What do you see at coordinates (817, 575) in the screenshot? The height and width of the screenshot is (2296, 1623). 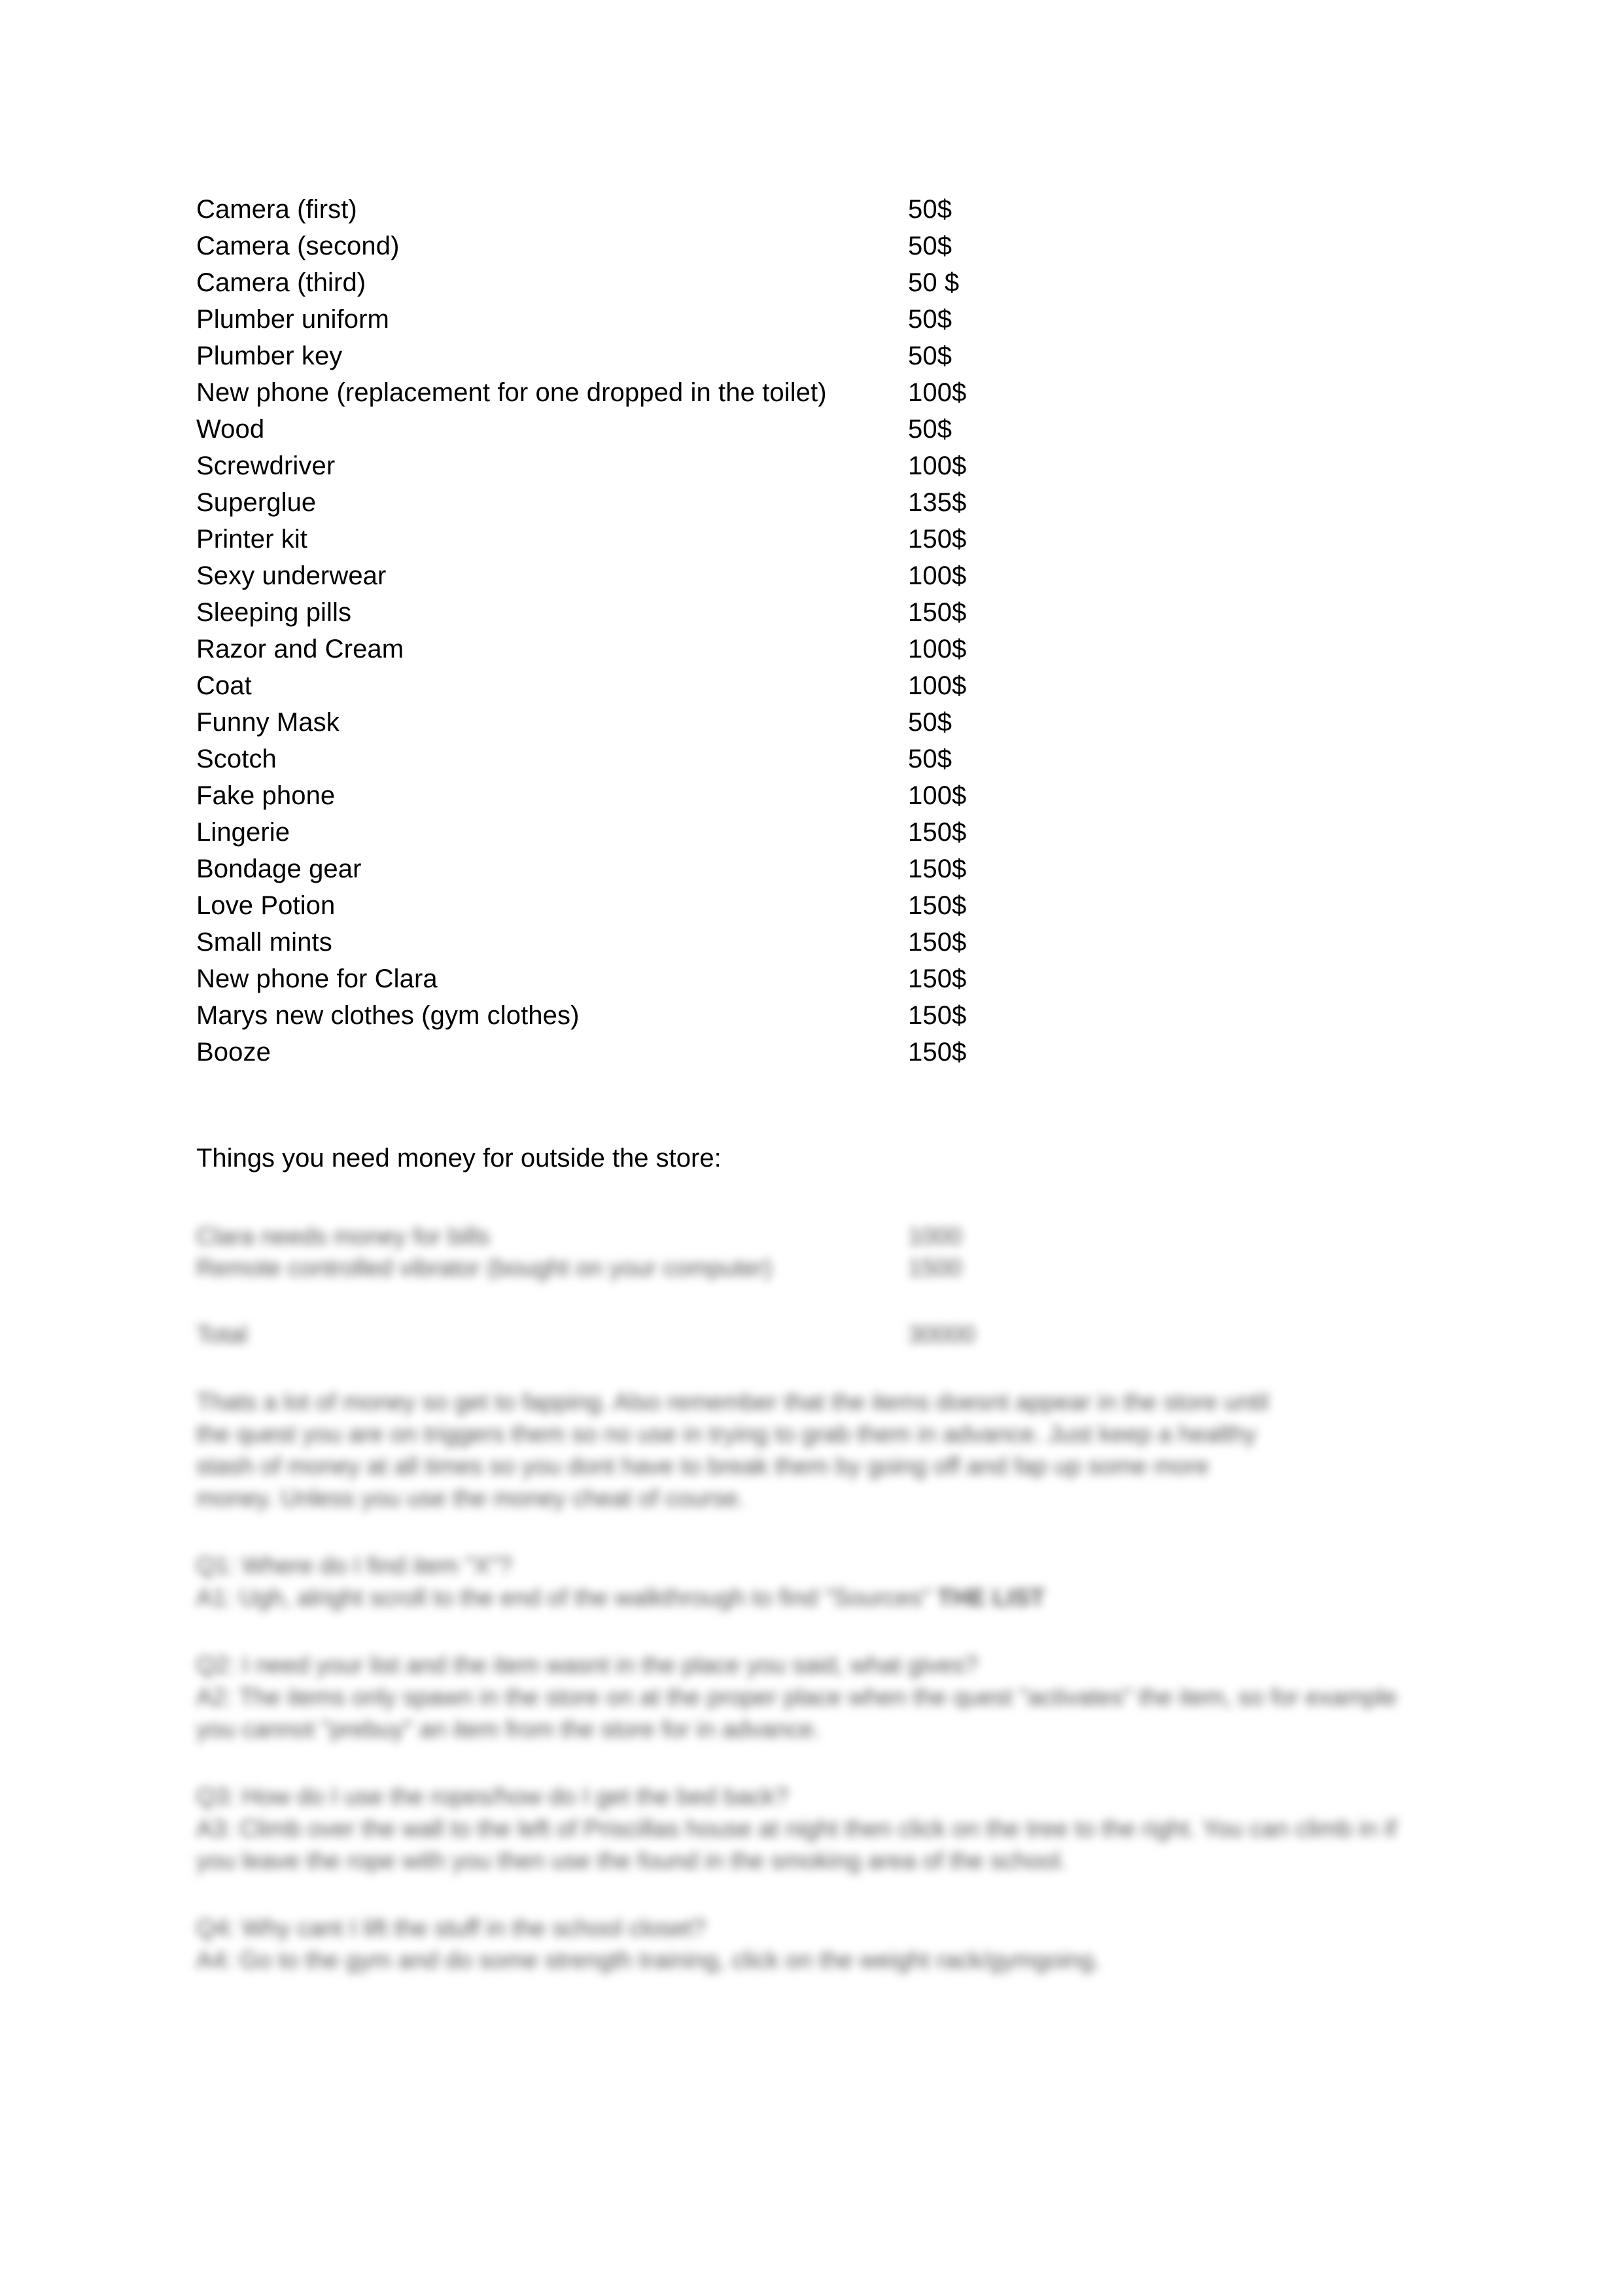 I see `price-list-row: Sexy underwear 100$` at bounding box center [817, 575].